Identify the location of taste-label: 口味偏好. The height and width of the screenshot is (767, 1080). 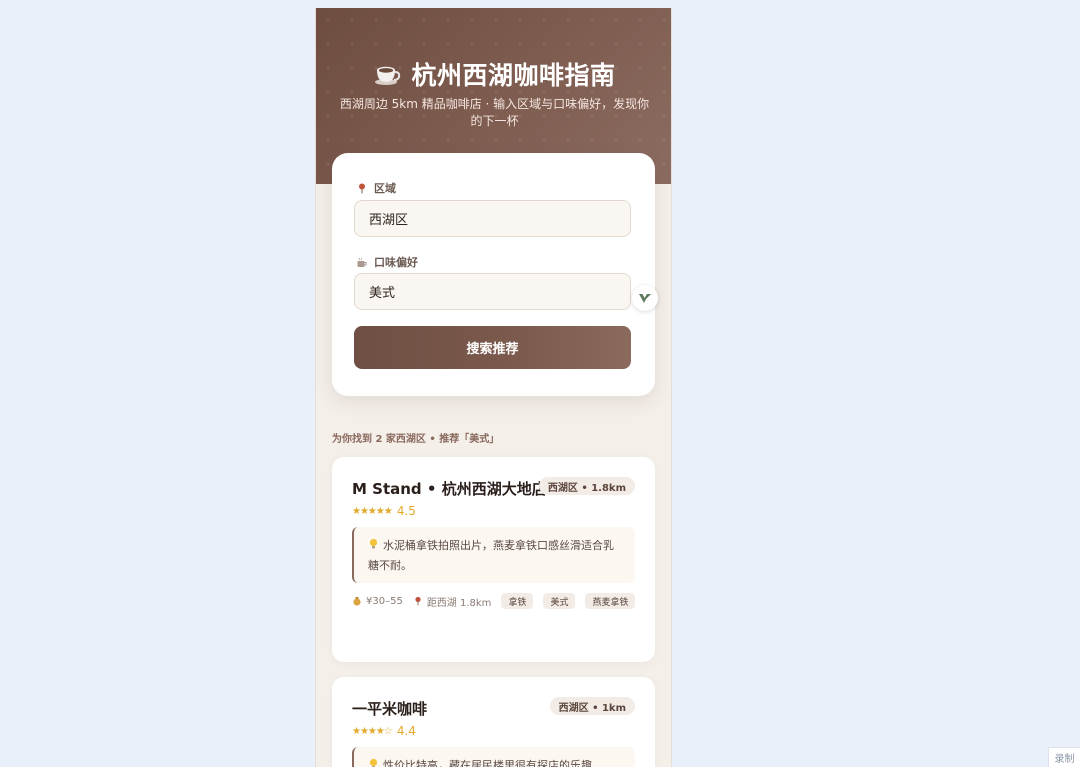
(387, 262).